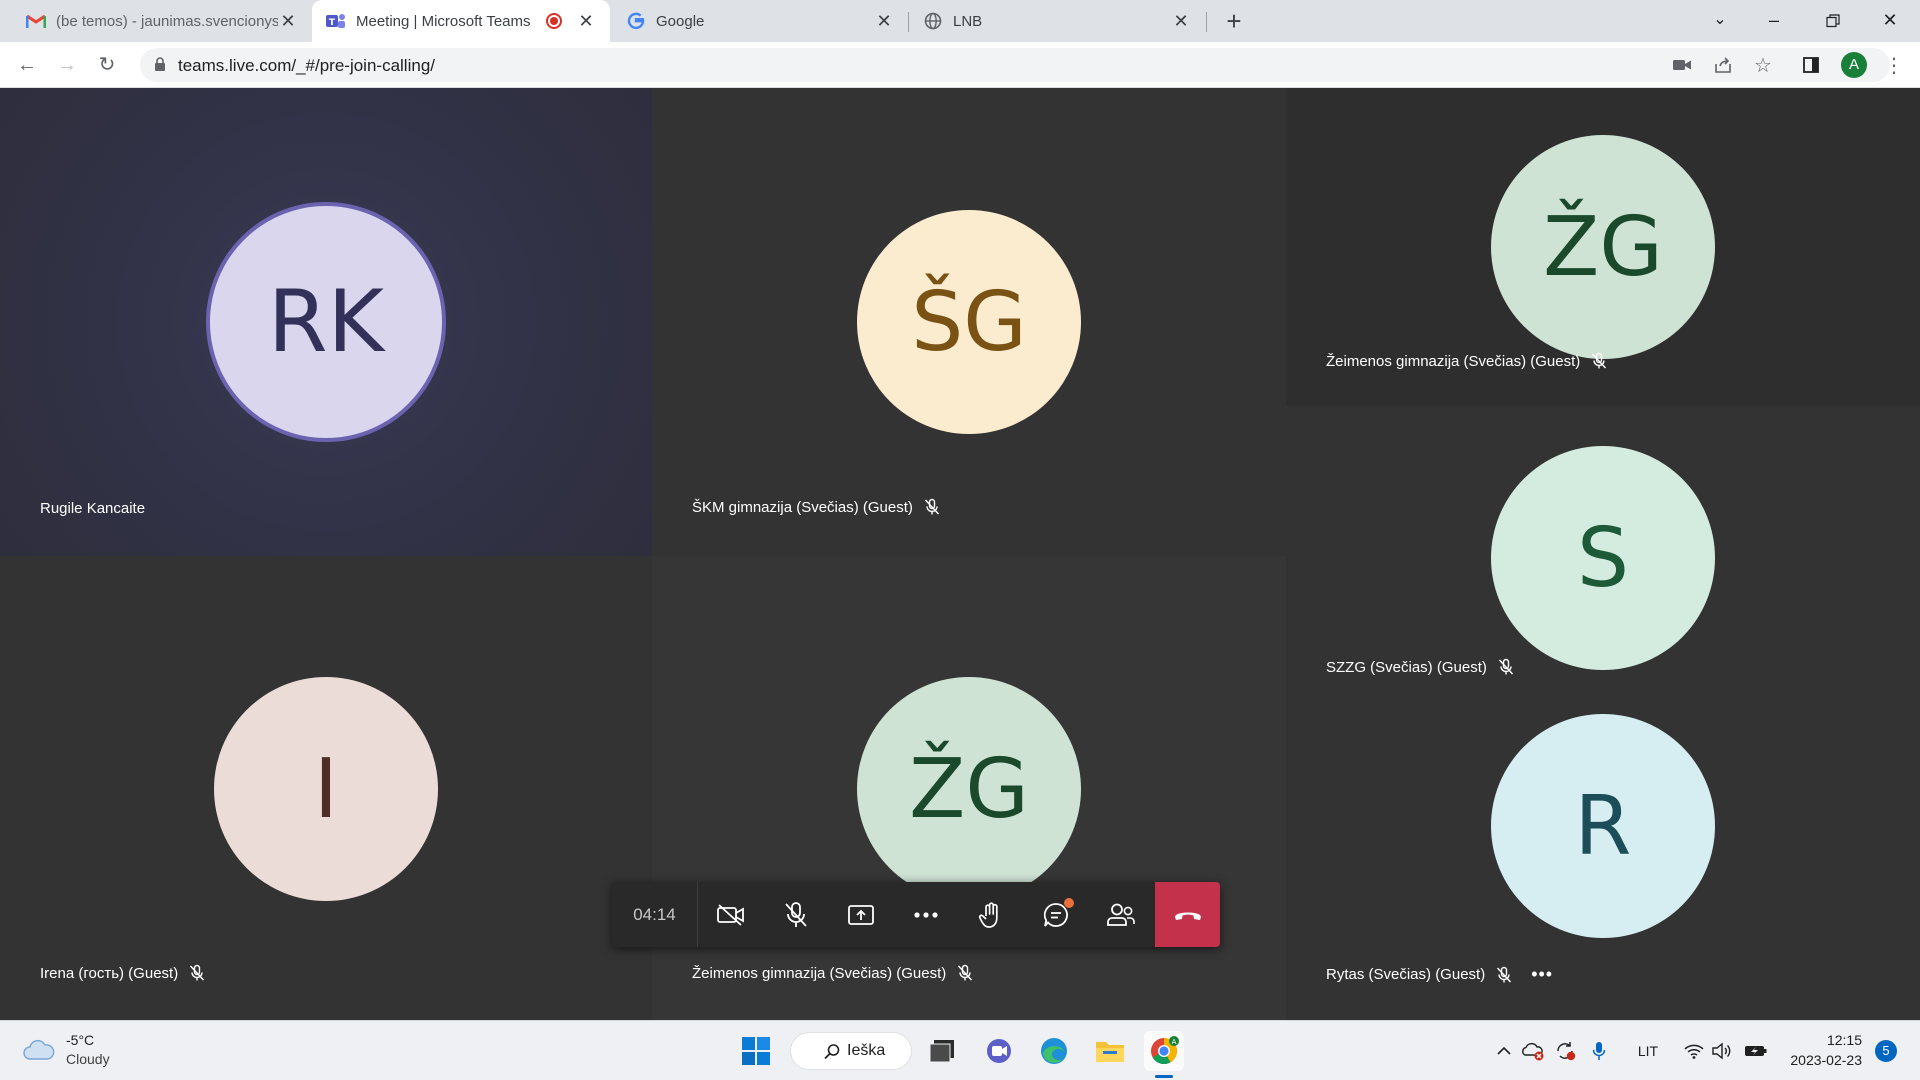 The height and width of the screenshot is (1080, 1920). I want to click on camera-toggle-button, so click(730, 914).